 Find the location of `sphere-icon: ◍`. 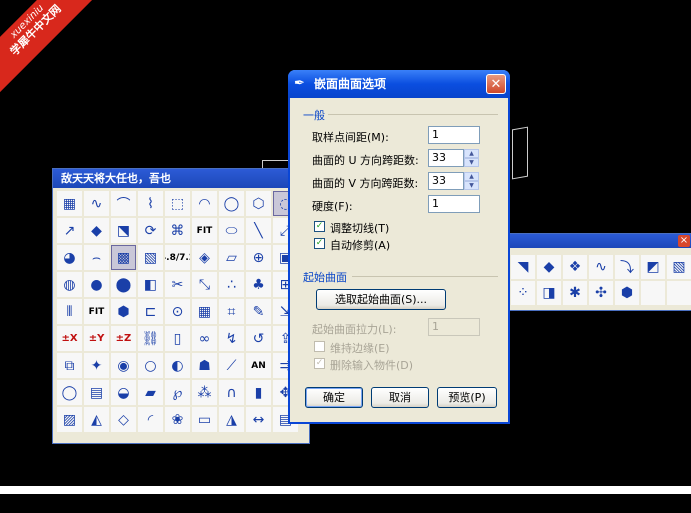

sphere-icon: ◍ is located at coordinates (69, 284).